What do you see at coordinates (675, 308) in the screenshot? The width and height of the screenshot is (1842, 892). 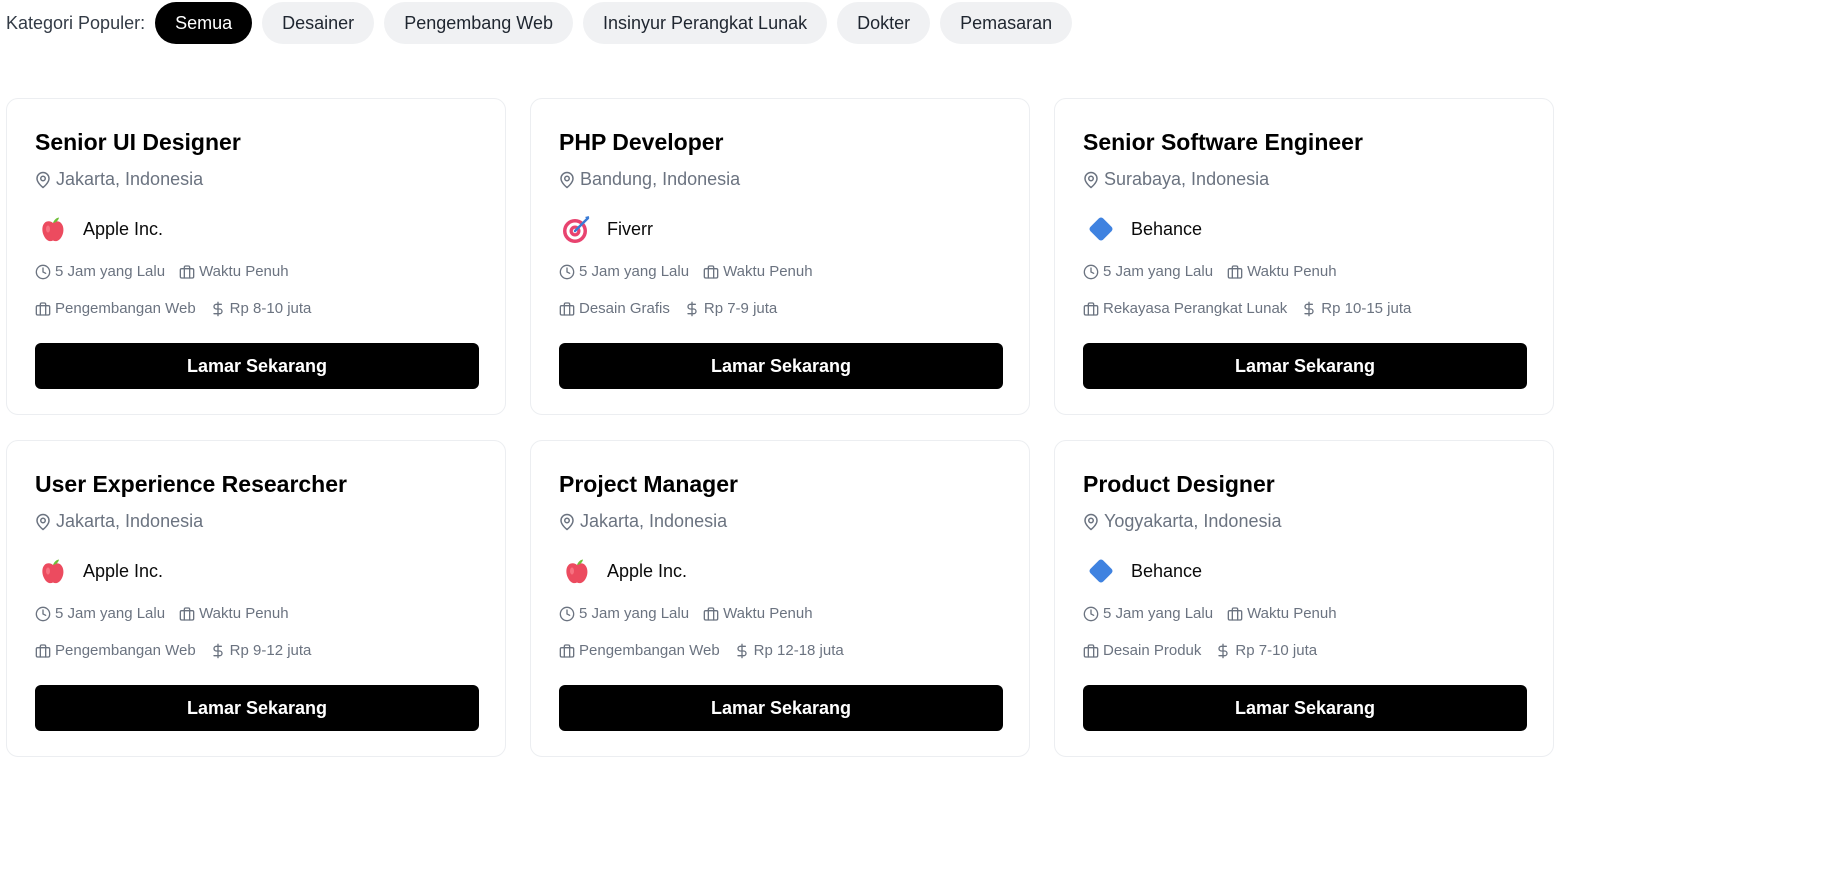 I see `job-meta-row-2: Desain Grafis Rp 7-9 juta` at bounding box center [675, 308].